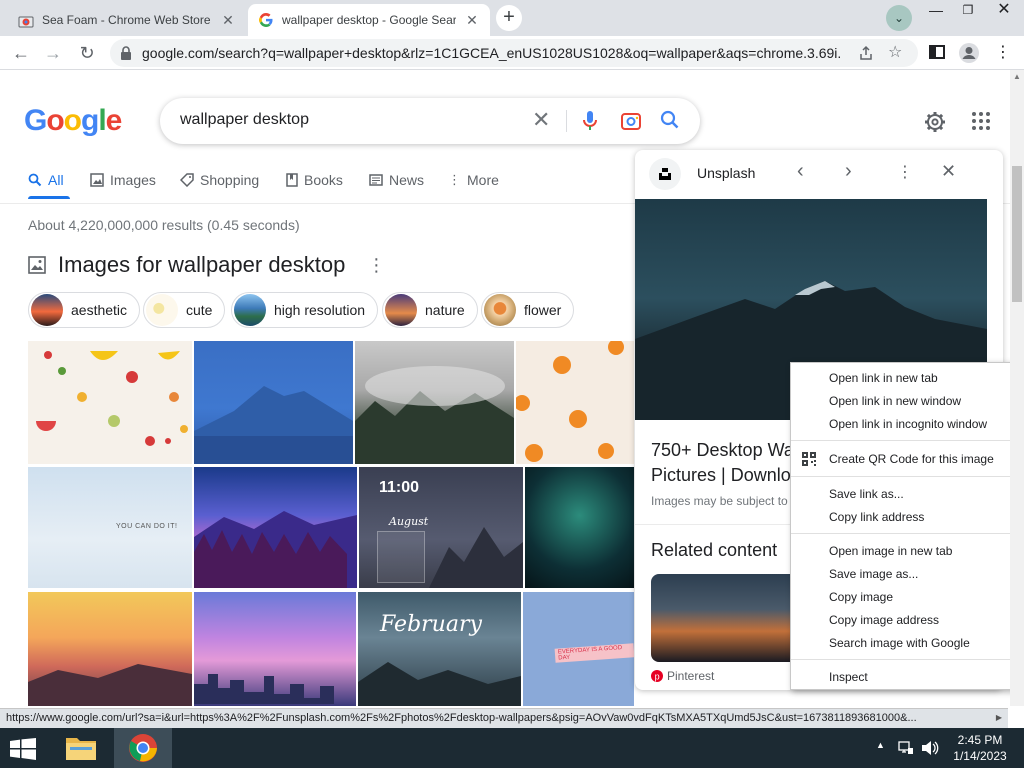 This screenshot has width=1024, height=768. Describe the element at coordinates (454, 179) in the screenshot. I see `more-vert-icon: ⋮` at that location.